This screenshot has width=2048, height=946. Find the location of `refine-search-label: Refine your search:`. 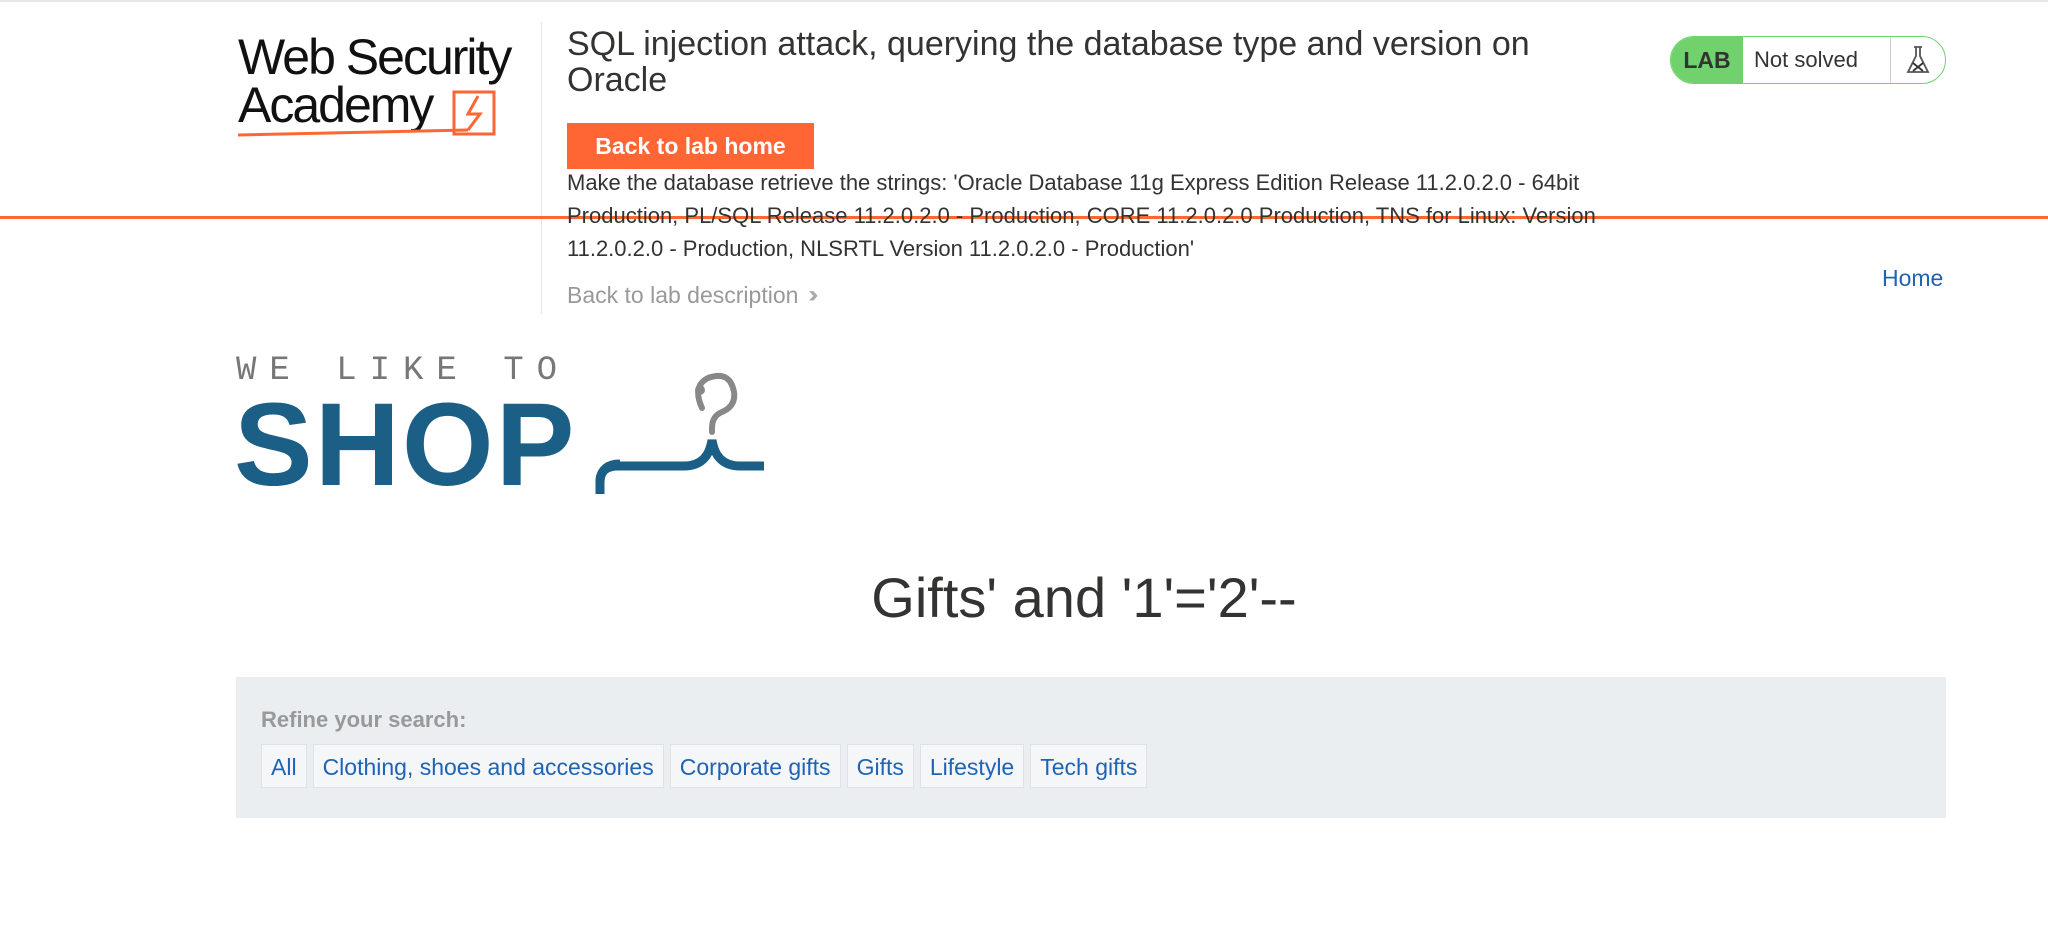

refine-search-label: Refine your search: is located at coordinates (364, 719).